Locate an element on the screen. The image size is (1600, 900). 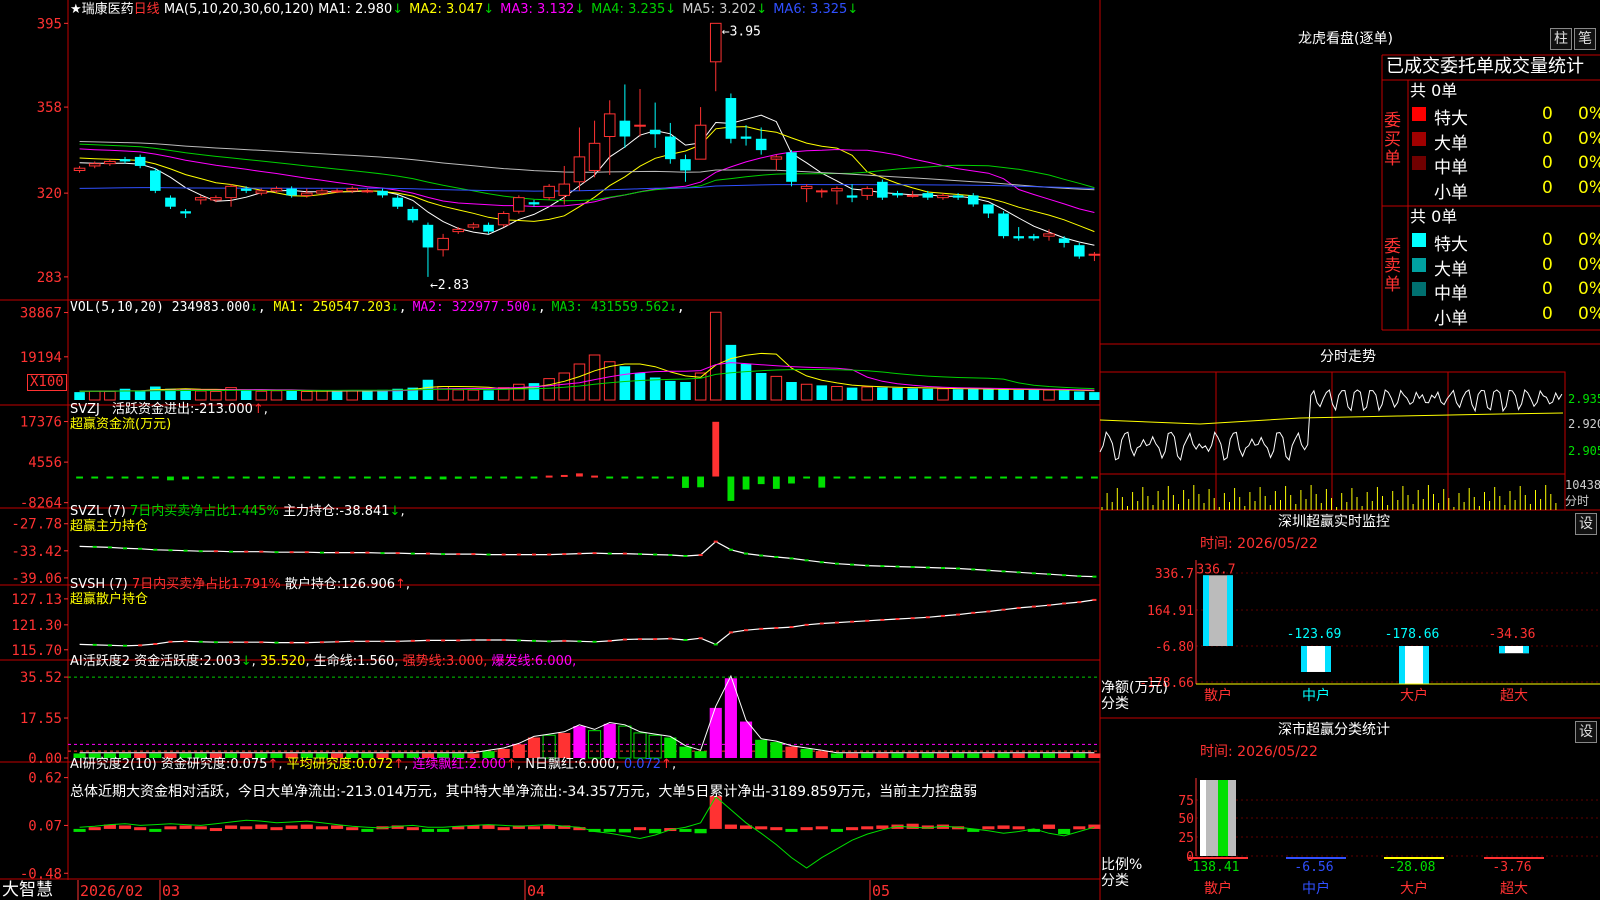
monitor-settings-button: 设 is located at coordinates (1586, 524).